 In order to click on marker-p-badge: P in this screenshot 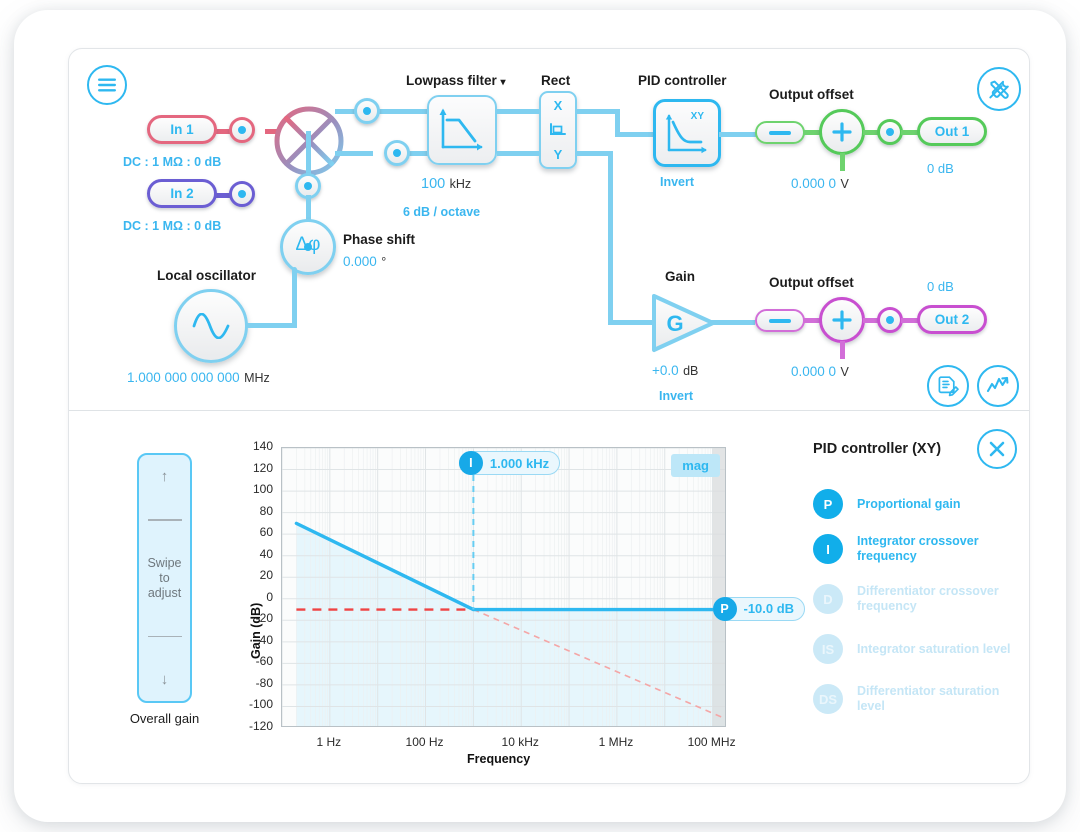, I will do `click(724, 608)`.